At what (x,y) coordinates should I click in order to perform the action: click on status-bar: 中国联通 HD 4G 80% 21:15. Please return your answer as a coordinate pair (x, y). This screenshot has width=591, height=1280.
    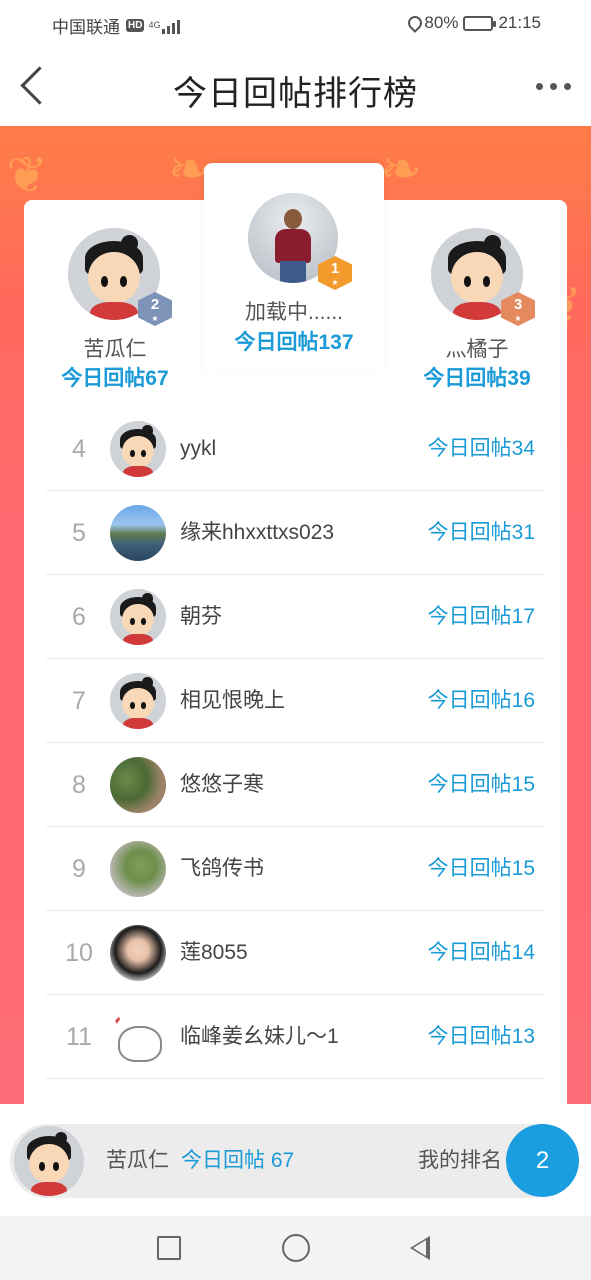
    Looking at the image, I should click on (295, 23).